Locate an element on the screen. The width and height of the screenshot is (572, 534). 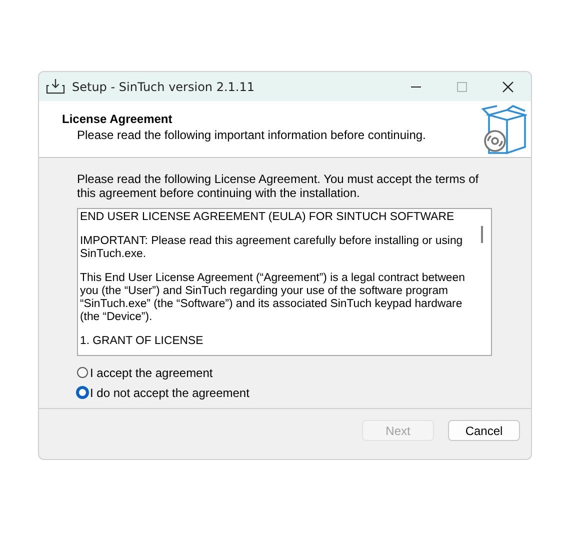
page-subtitle: Please read the following important information before continuing. is located at coordinates (251, 135).